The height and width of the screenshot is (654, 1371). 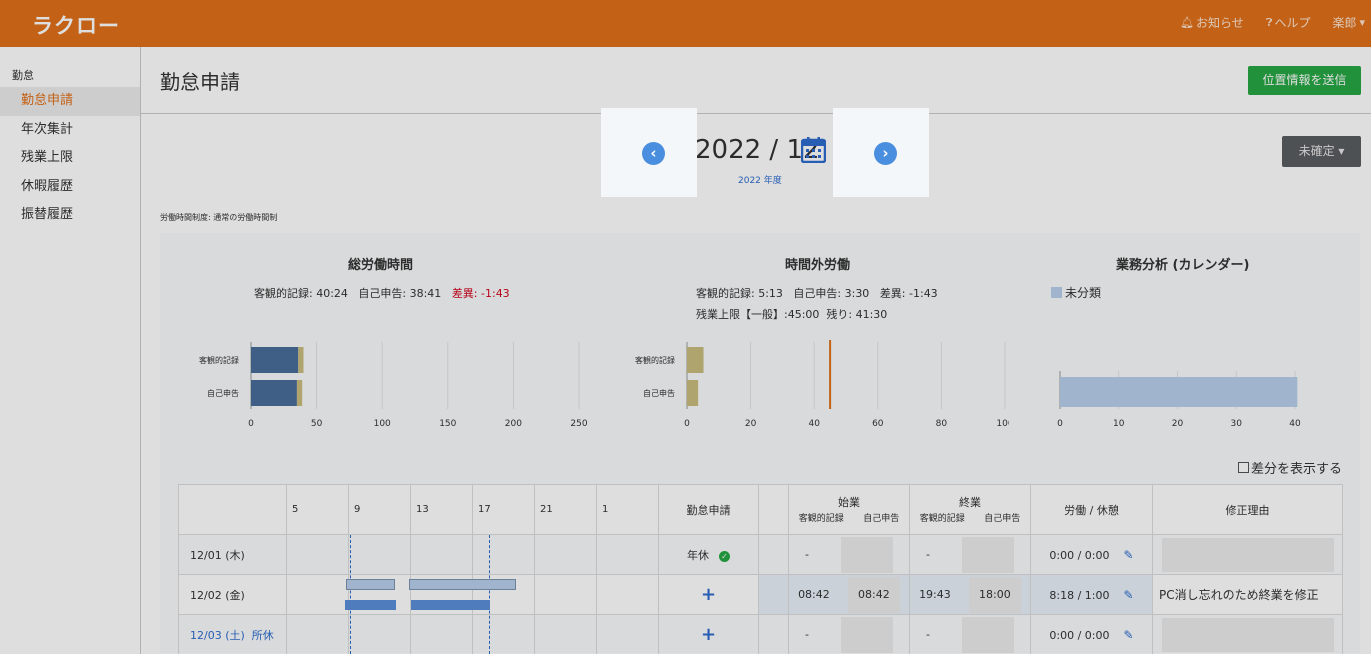 What do you see at coordinates (881, 518) in the screenshot?
I see `header-start-self: 自己申告` at bounding box center [881, 518].